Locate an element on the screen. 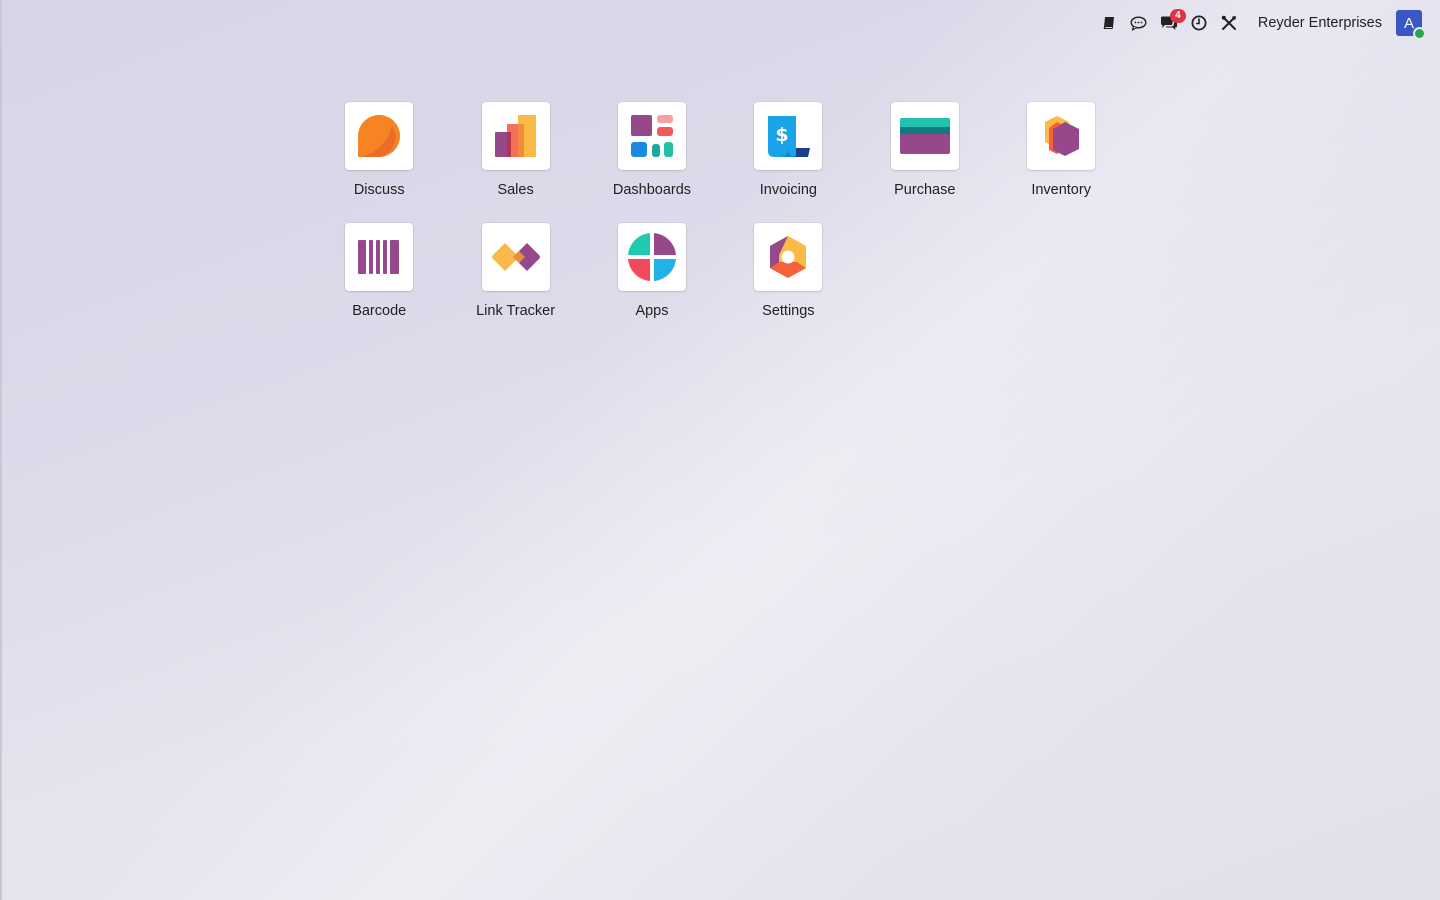  sales-icon is located at coordinates (515, 136).